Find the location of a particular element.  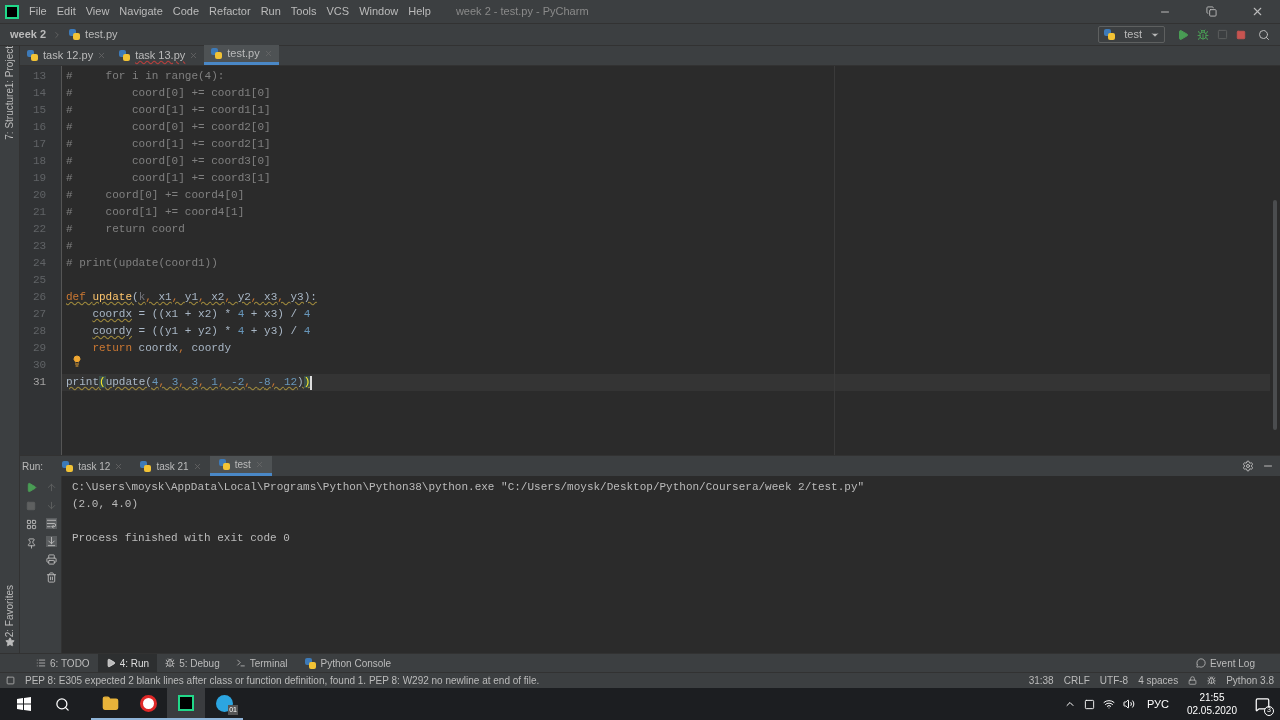

folder-icon is located at coordinates (110, 703).